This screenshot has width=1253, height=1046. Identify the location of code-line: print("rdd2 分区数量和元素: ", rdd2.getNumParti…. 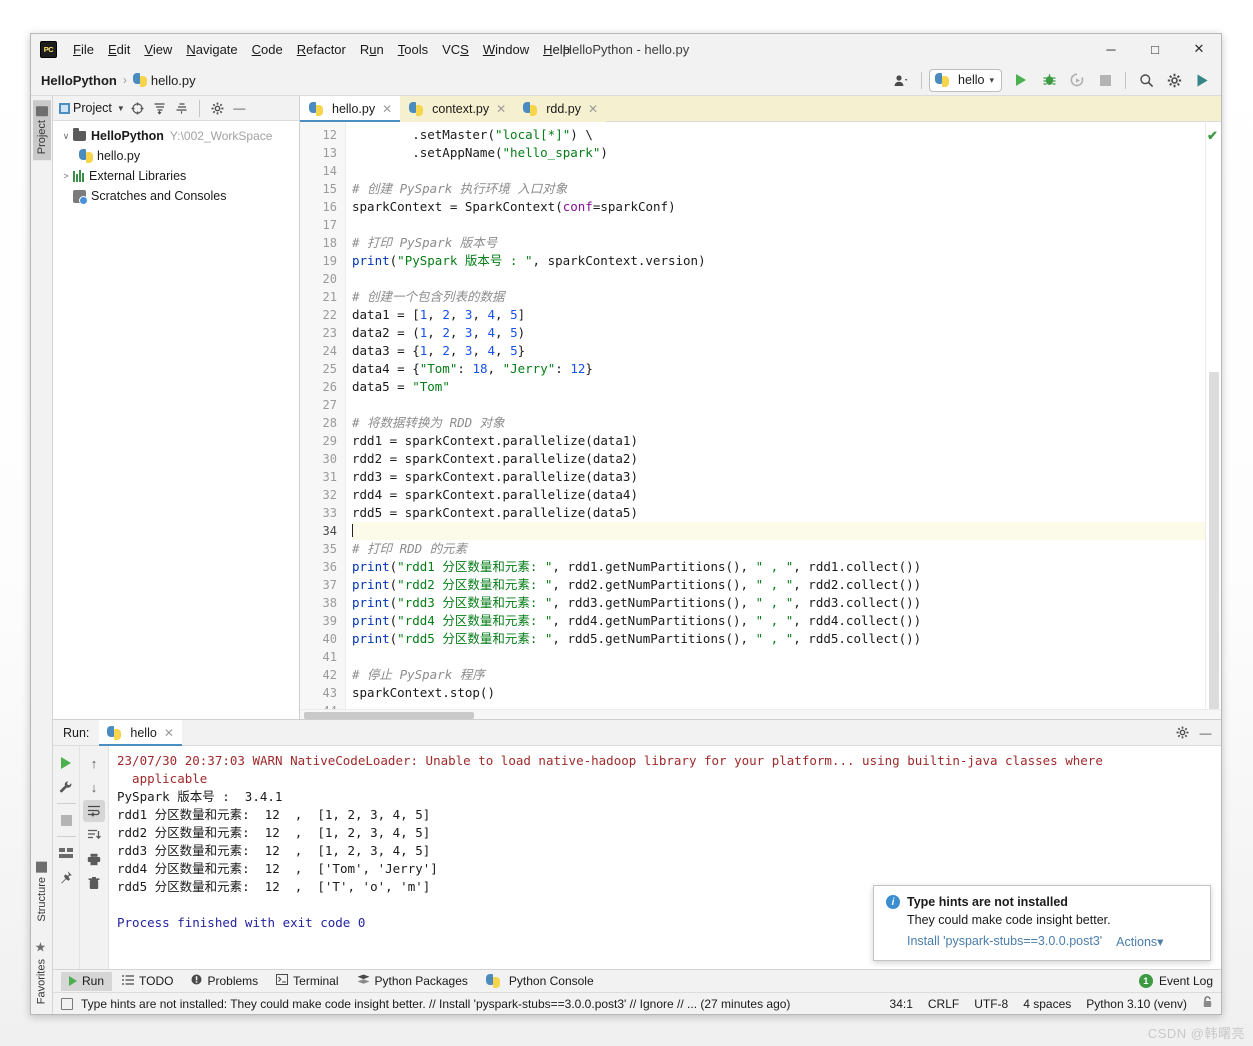
(778, 585).